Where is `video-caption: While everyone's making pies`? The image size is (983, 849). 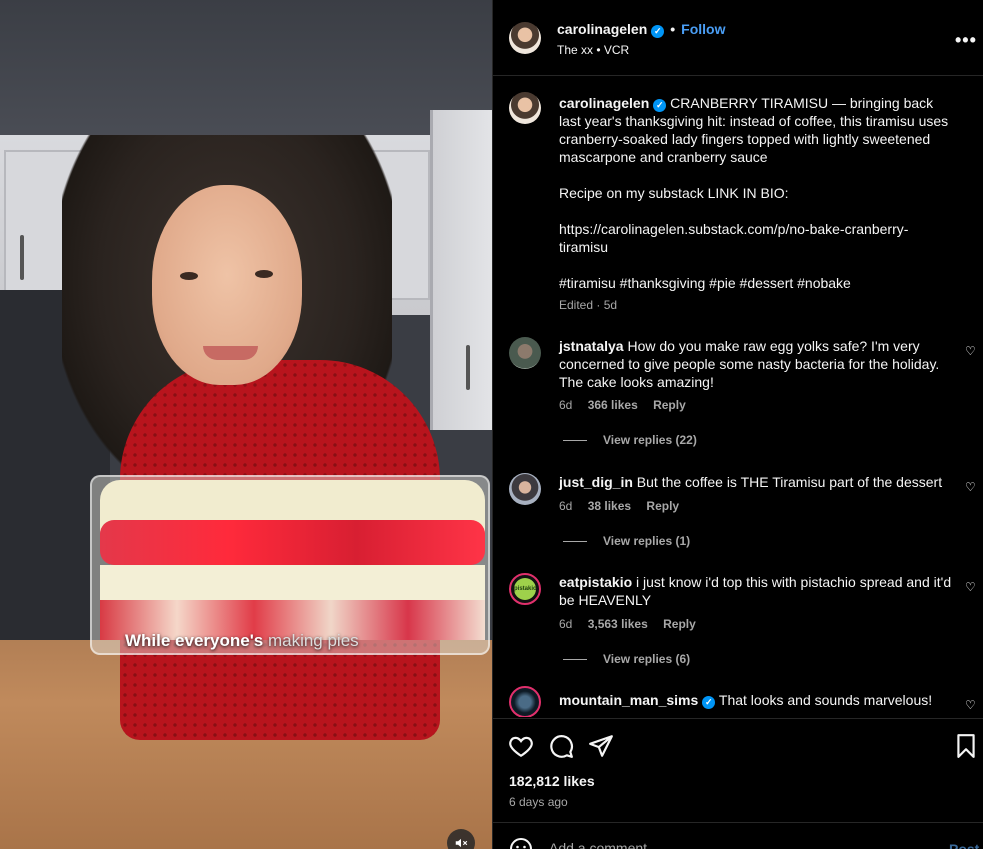 video-caption: While everyone's making pies is located at coordinates (242, 641).